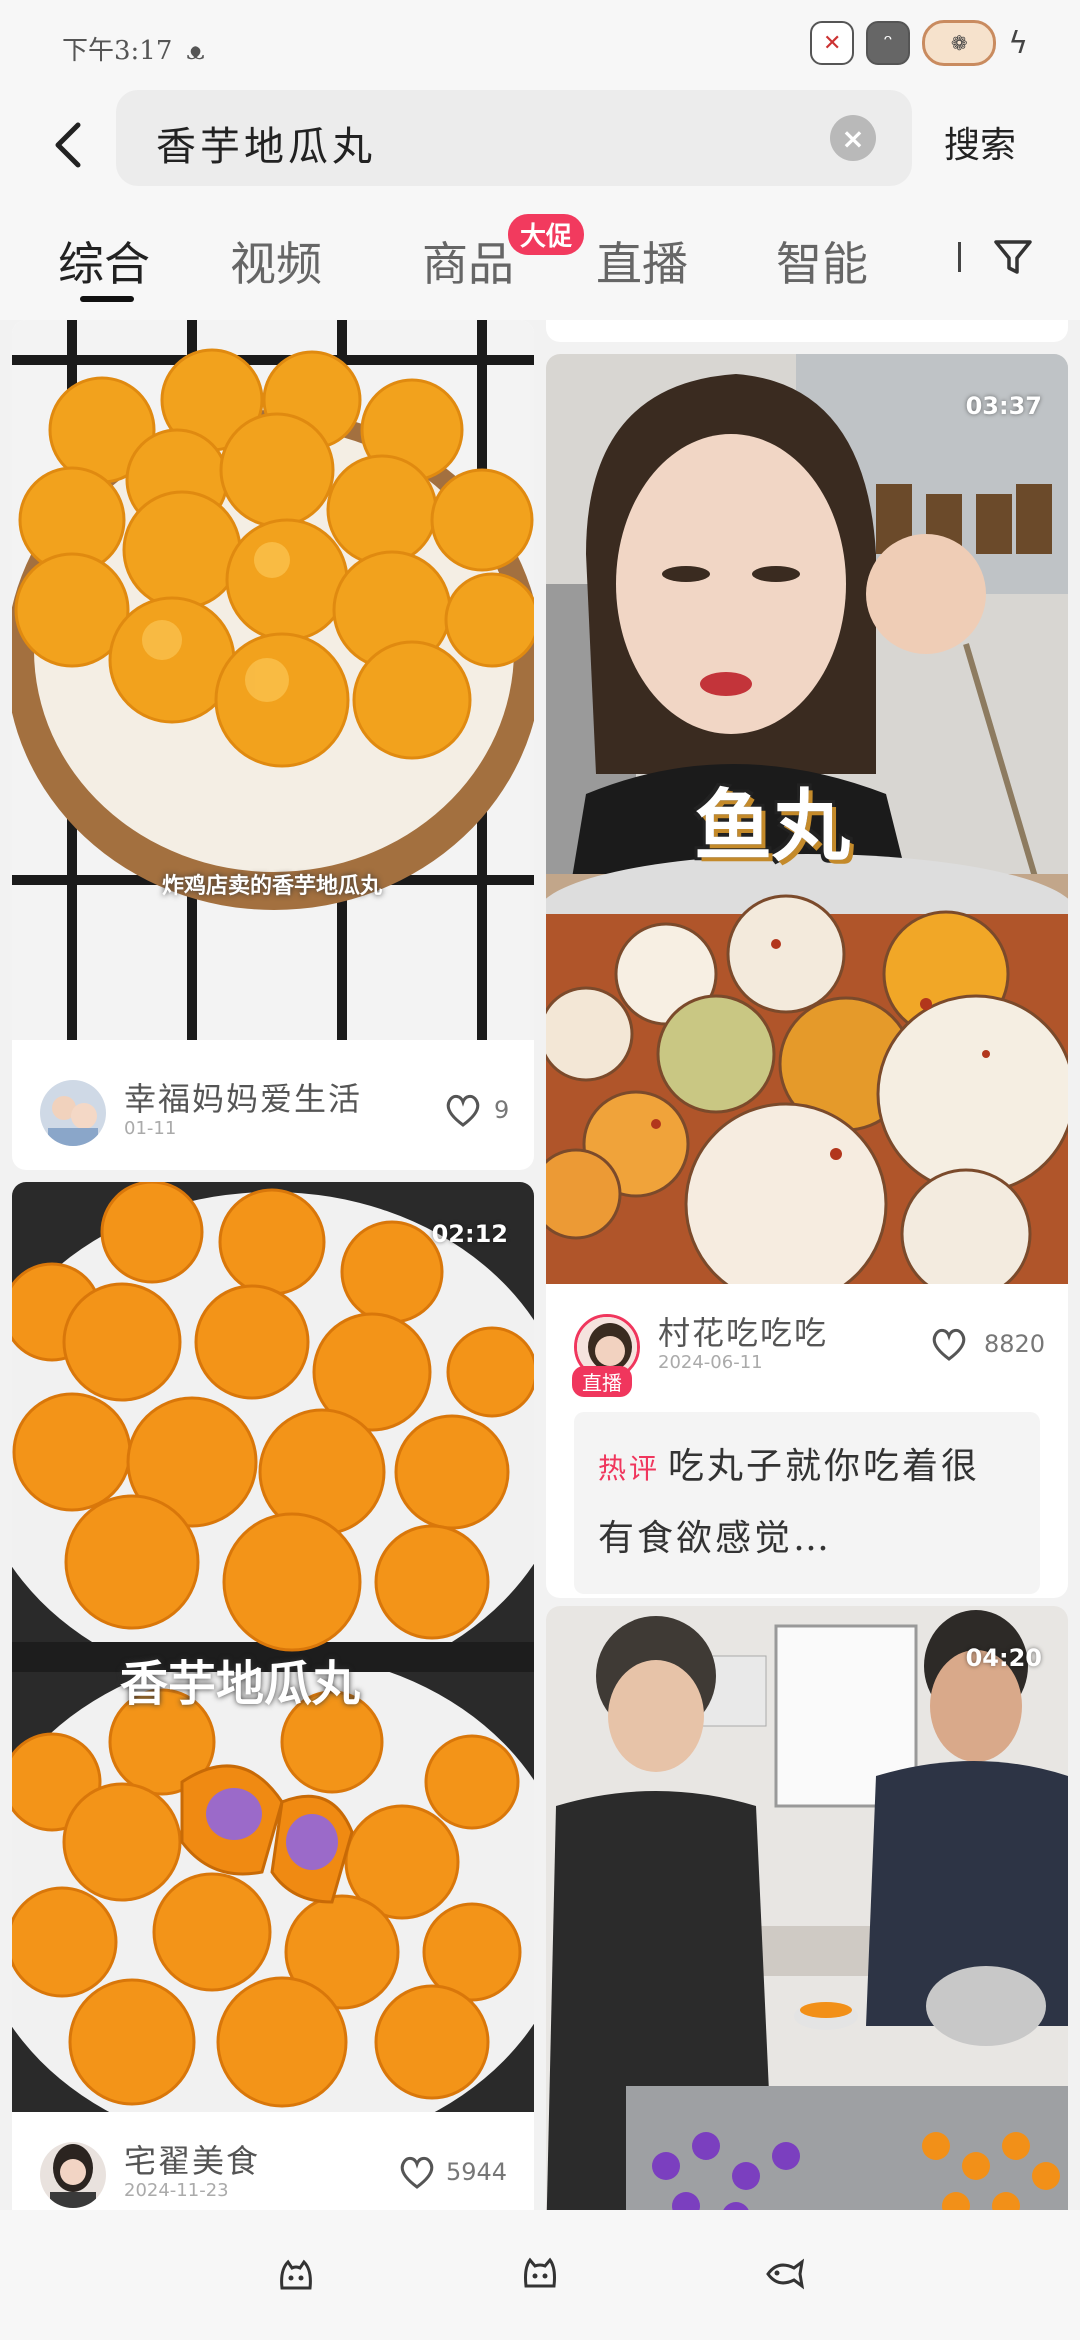 Image resolution: width=1080 pixels, height=2340 pixels. I want to click on tab-general: 综合, so click(104, 261).